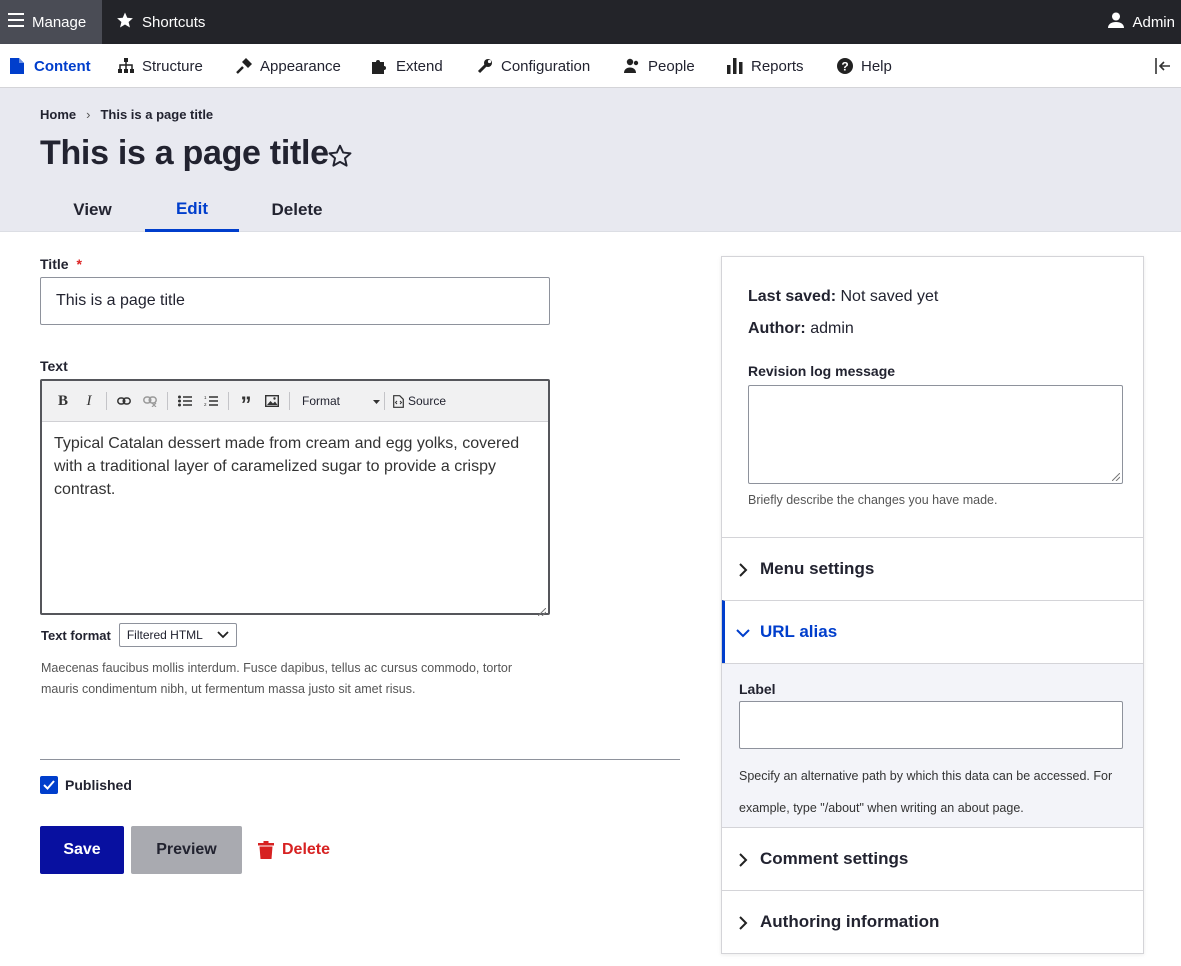 Image resolution: width=1181 pixels, height=966 pixels. I want to click on last-saved-value: Not saved yet, so click(889, 296).